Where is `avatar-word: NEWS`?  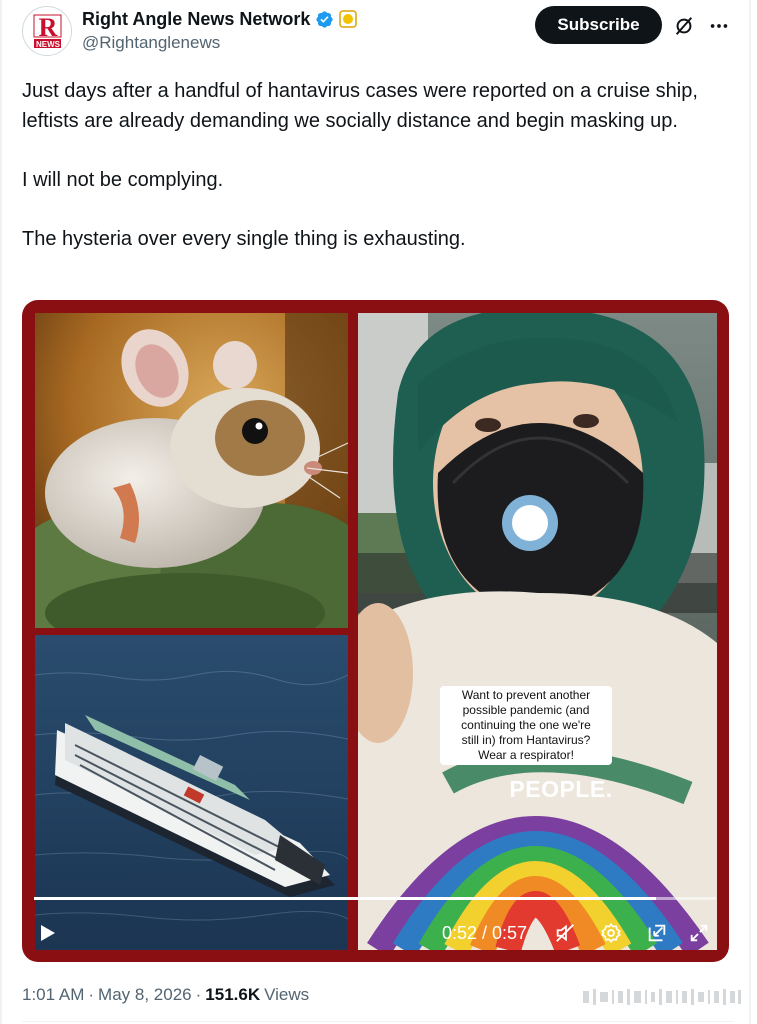 avatar-word: NEWS is located at coordinates (48, 44).